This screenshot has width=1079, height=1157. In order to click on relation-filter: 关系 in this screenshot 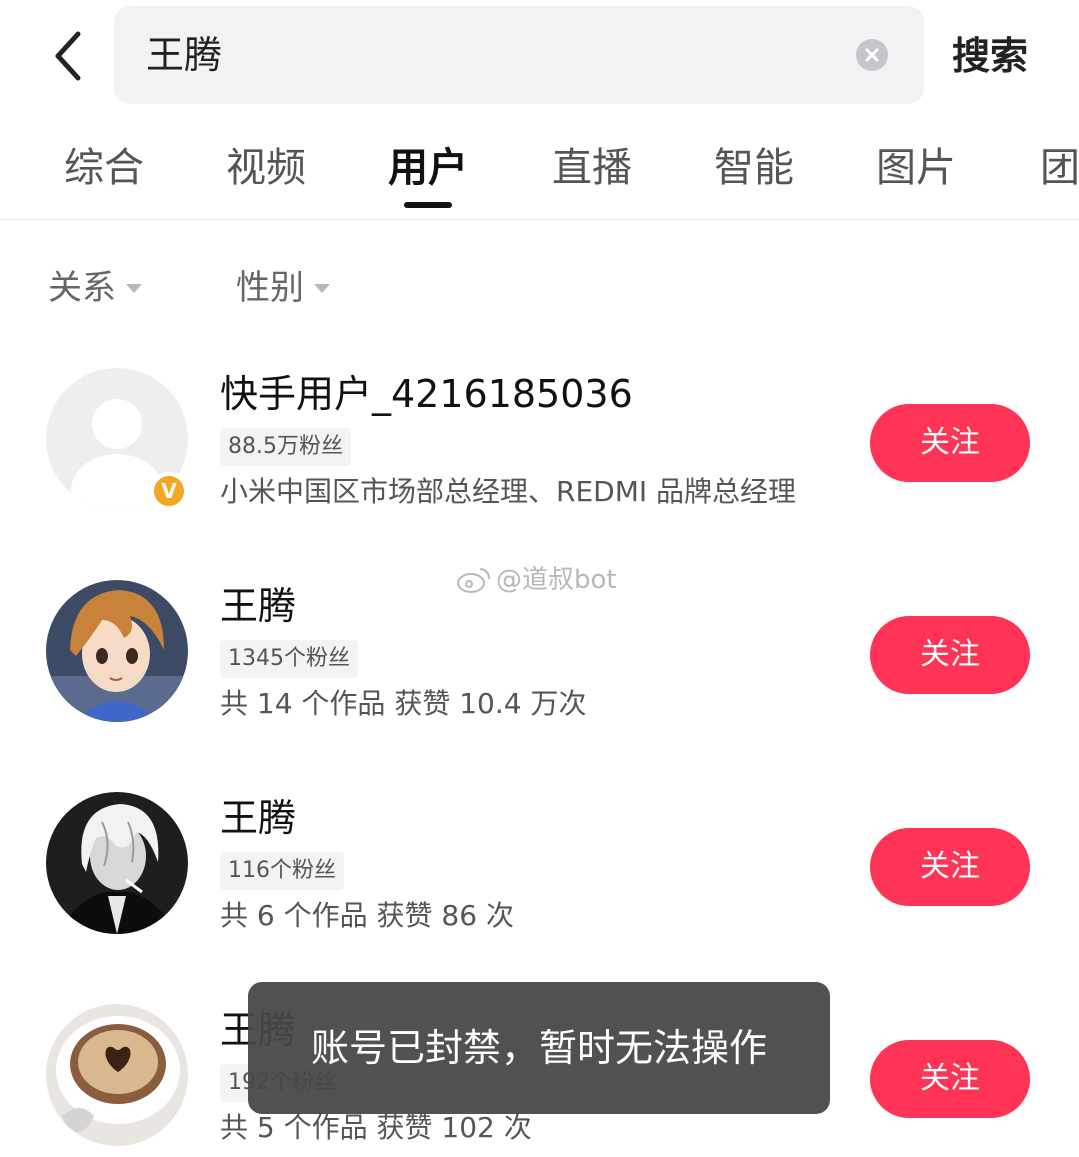, I will do `click(95, 288)`.